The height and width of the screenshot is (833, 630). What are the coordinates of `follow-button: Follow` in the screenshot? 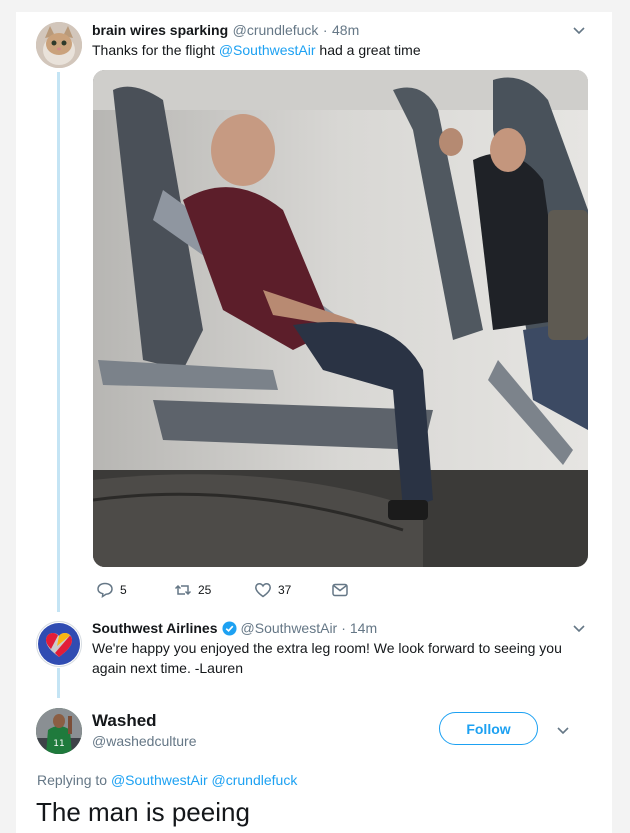 It's located at (488, 728).